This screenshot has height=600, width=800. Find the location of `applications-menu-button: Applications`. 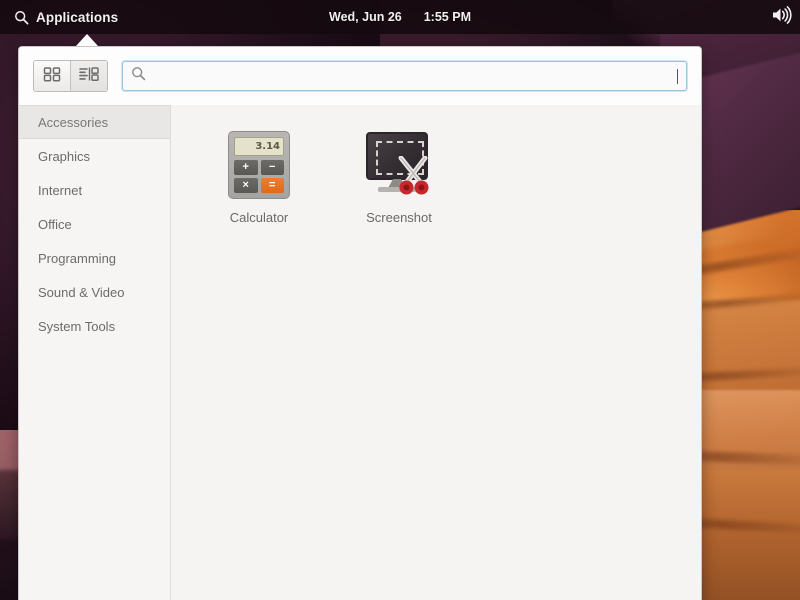

applications-menu-button: Applications is located at coordinates (65, 17).